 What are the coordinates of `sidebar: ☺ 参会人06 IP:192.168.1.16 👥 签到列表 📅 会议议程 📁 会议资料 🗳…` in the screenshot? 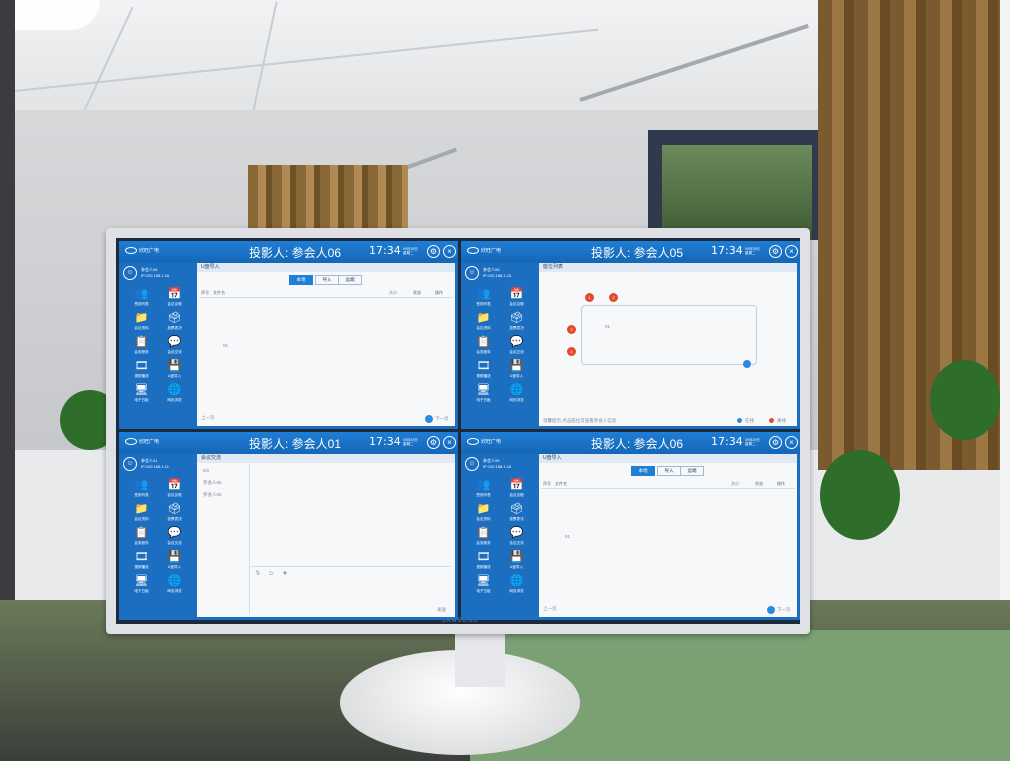 It's located at (157, 346).